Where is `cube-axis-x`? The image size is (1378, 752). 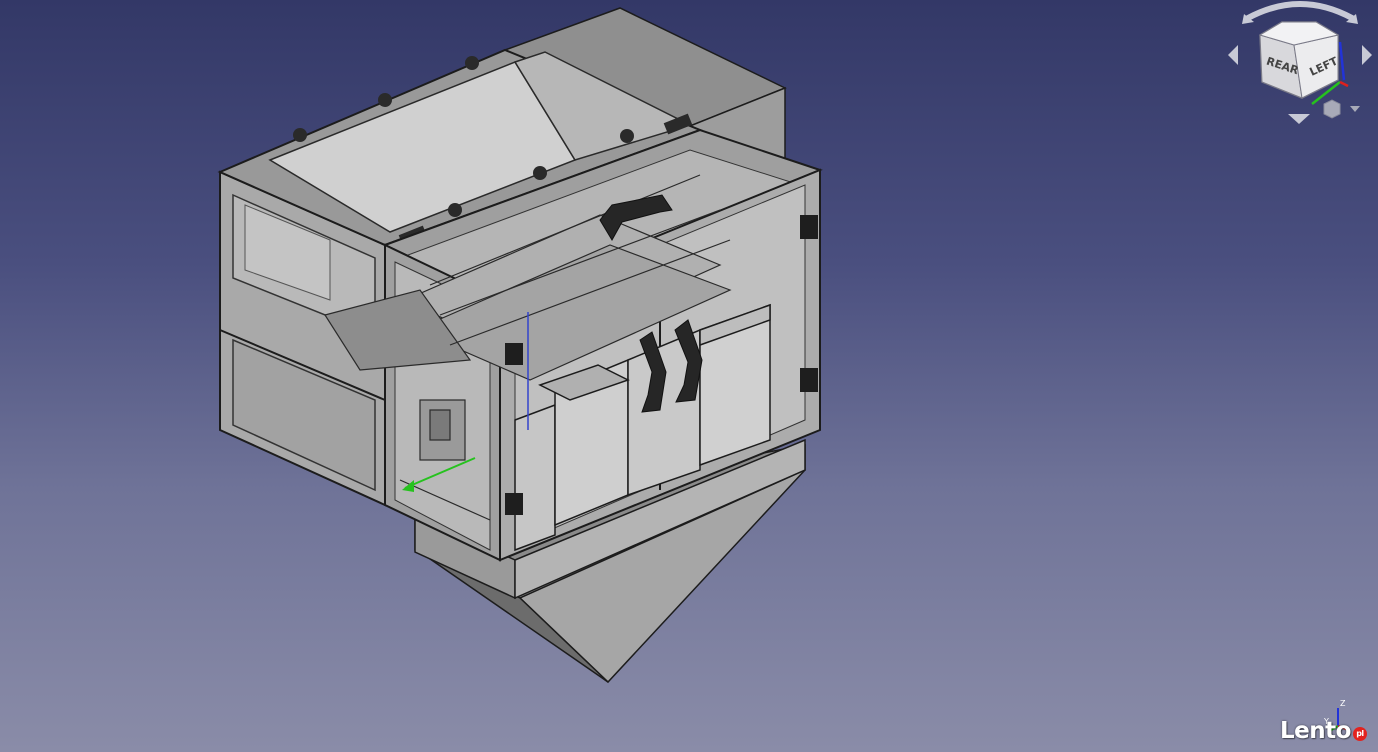
cube-axis-x is located at coordinates (1344, 84).